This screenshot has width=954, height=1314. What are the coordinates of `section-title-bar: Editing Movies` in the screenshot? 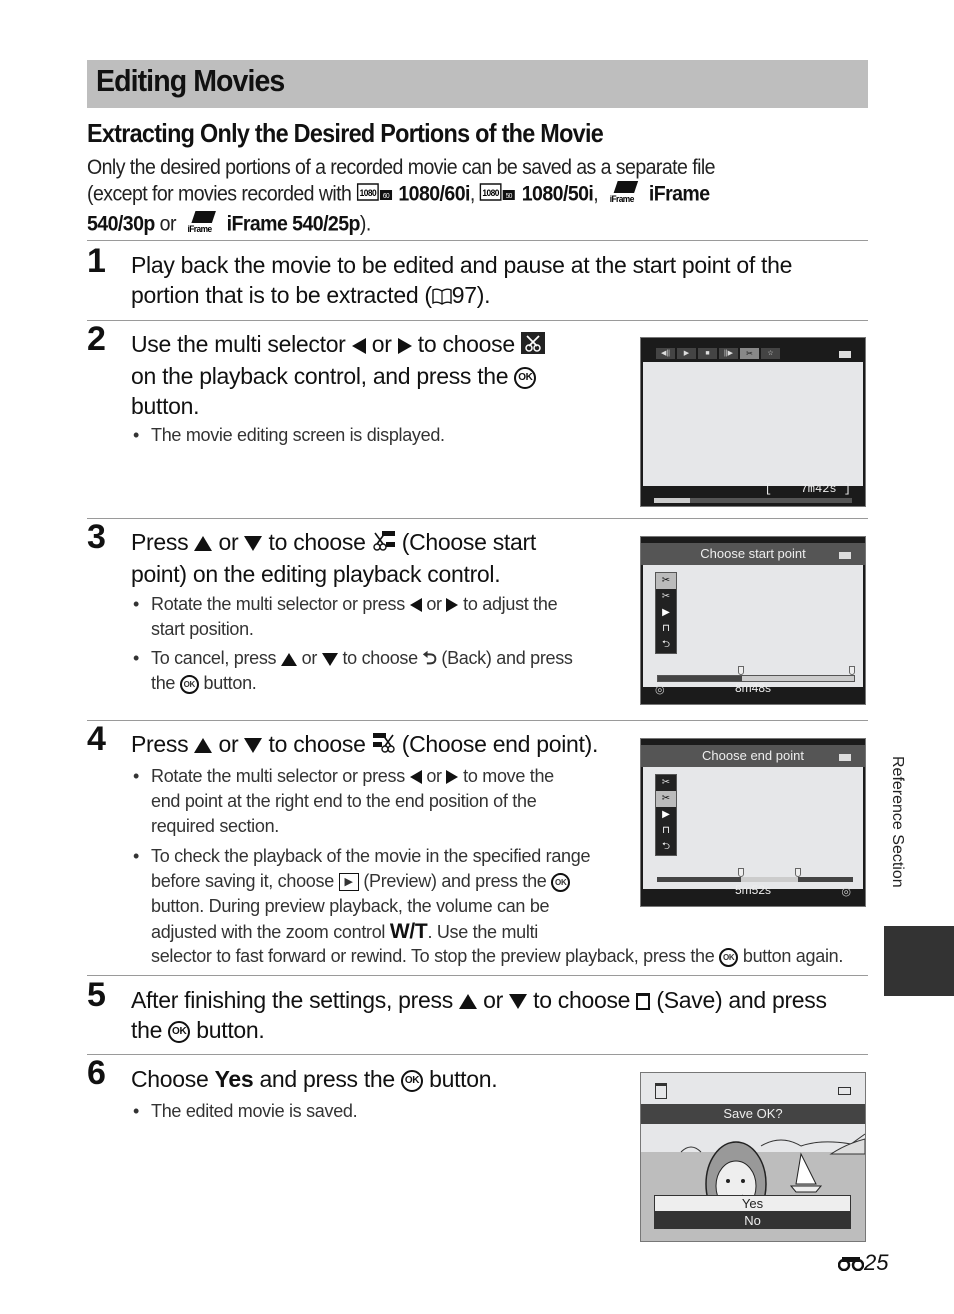 It's located at (477, 84).